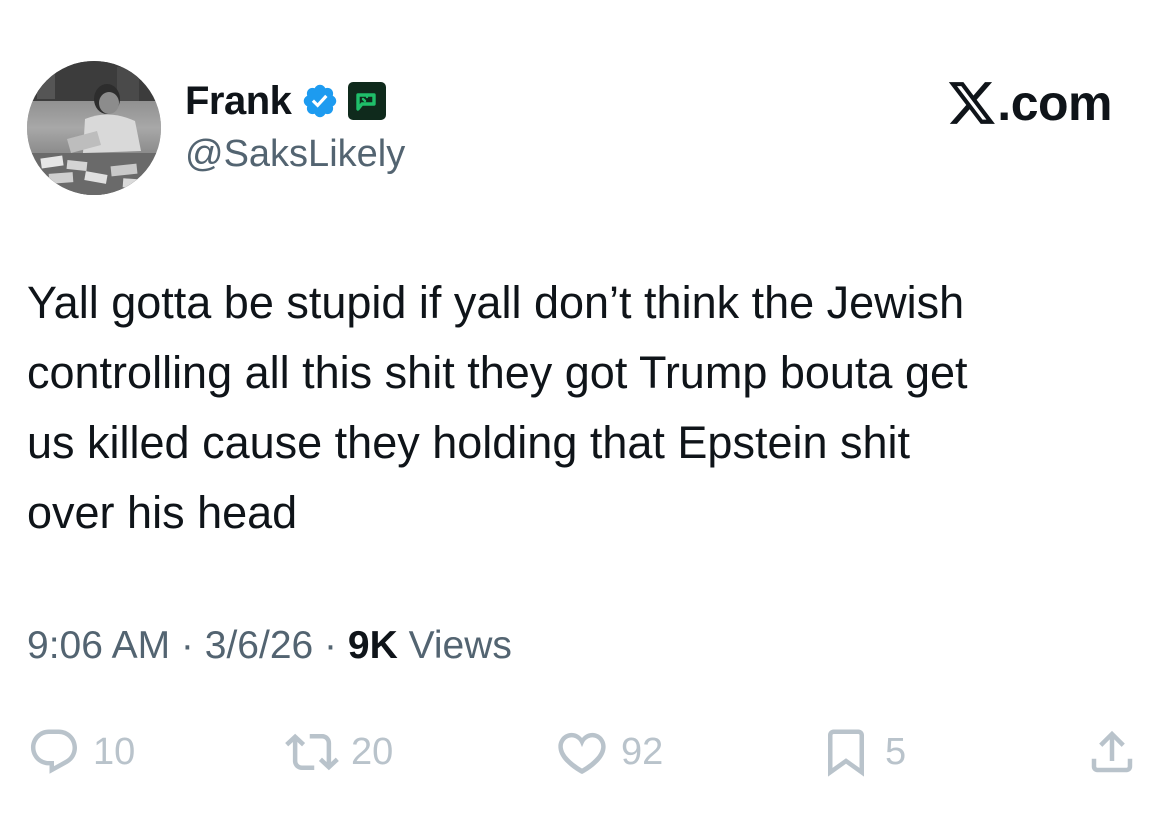  I want to click on bookmark-button: 5, so click(862, 752).